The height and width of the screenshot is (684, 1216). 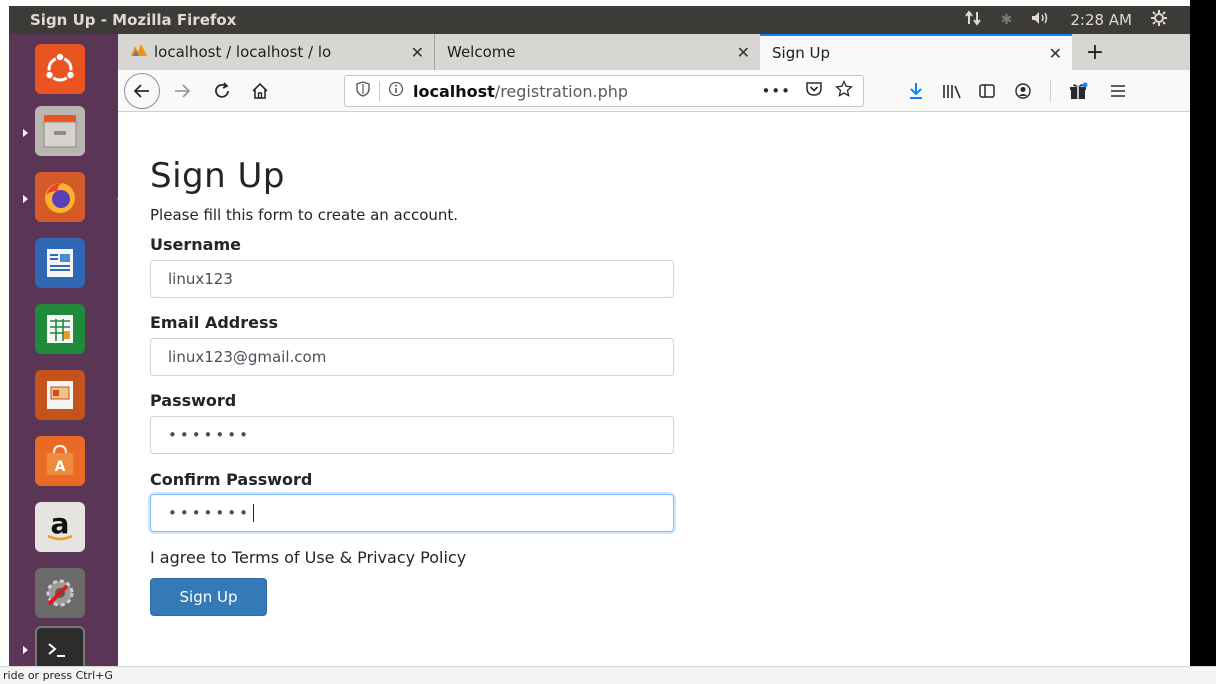 What do you see at coordinates (1050, 91) in the screenshot?
I see `toolbar-divider` at bounding box center [1050, 91].